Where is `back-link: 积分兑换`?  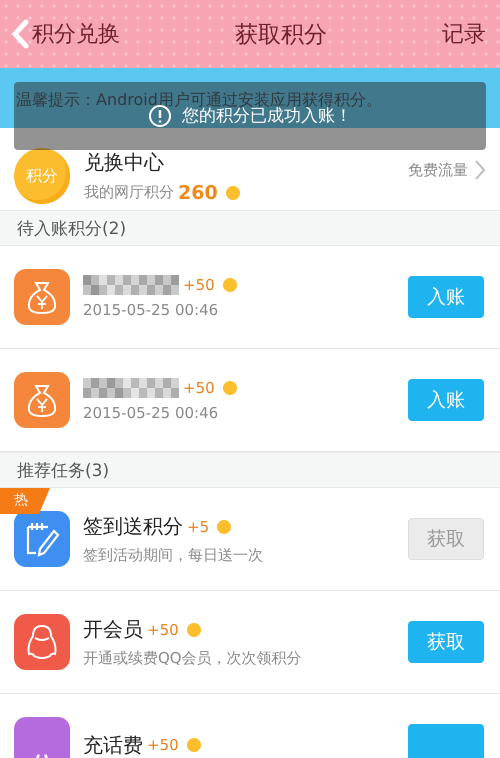
back-link: 积分兑换 is located at coordinates (65, 34).